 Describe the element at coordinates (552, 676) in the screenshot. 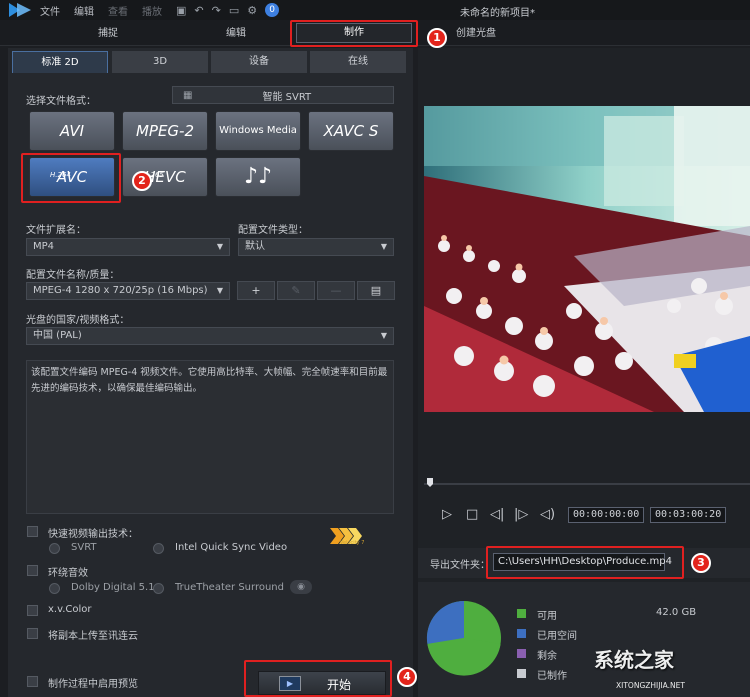

I see `legend-produced-label: 已制作` at that location.